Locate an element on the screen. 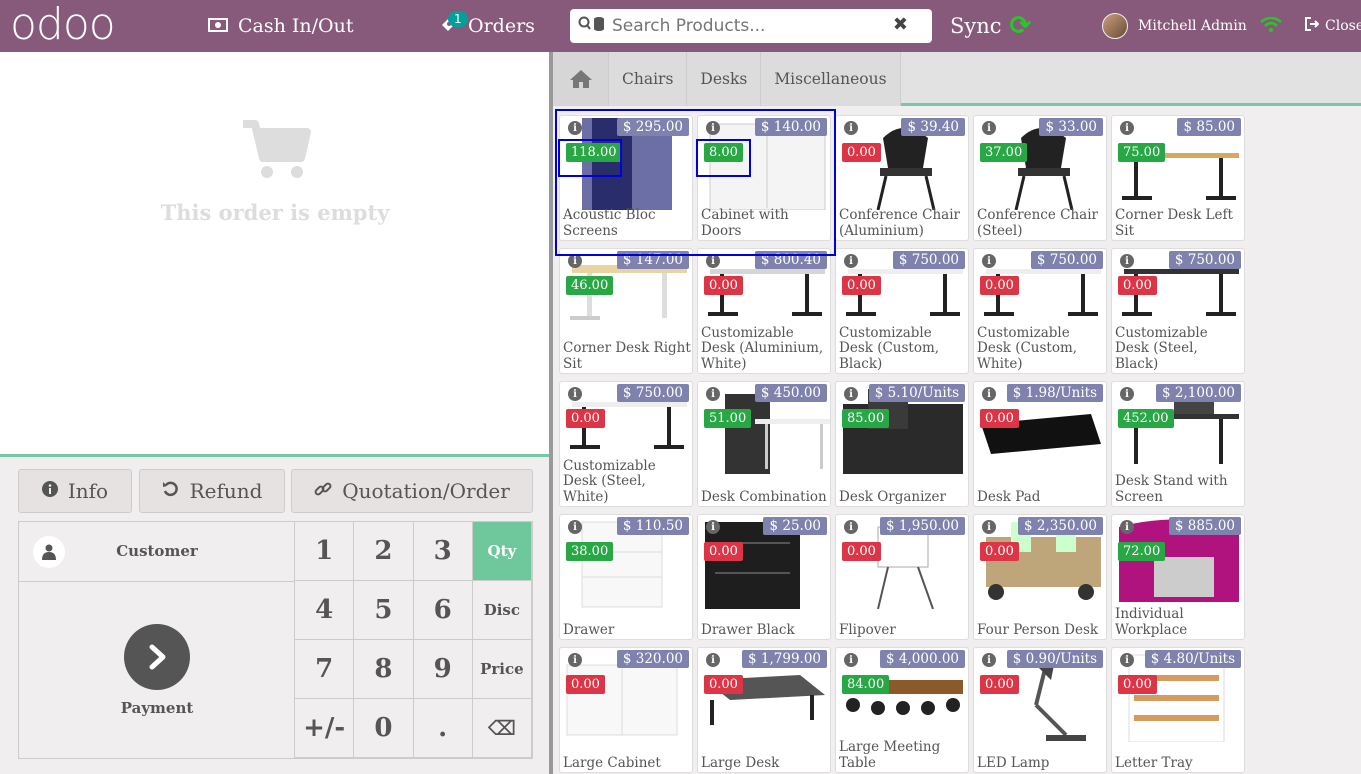 The image size is (1361, 774). product-price-tag: $ 33.00 is located at coordinates (1071, 127).